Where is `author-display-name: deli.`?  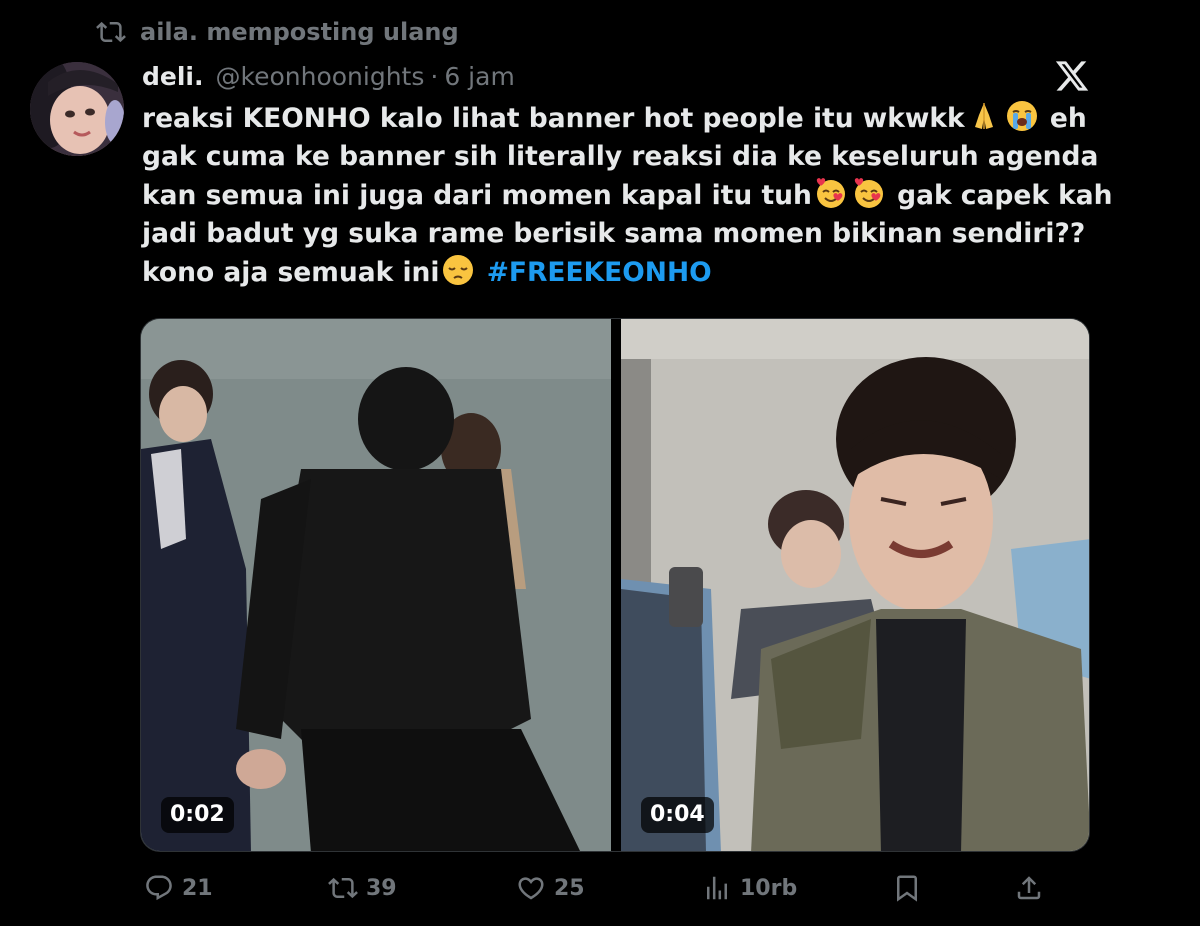 author-display-name: deli. is located at coordinates (173, 76).